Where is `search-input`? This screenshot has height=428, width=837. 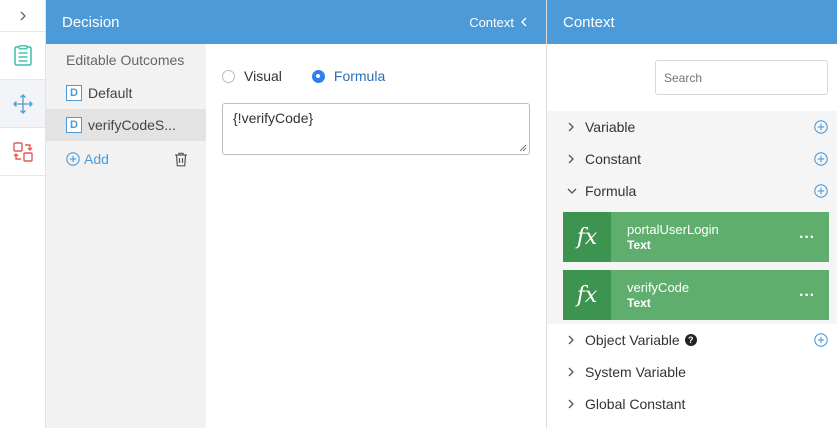
search-input is located at coordinates (741, 77).